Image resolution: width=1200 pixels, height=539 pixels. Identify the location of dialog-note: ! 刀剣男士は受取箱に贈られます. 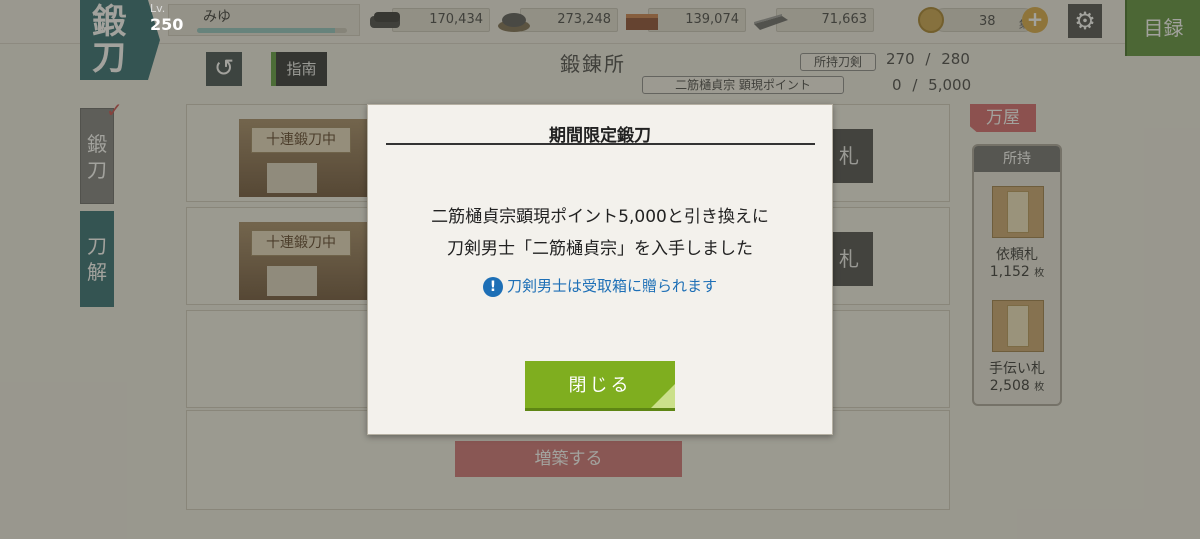
(600, 286).